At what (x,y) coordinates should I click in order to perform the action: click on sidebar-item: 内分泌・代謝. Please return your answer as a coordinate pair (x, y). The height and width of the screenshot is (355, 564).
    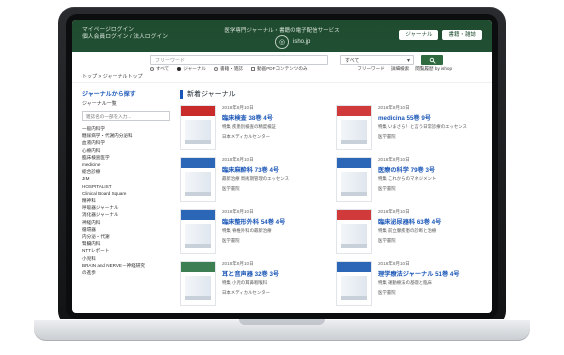
    Looking at the image, I should click on (126, 236).